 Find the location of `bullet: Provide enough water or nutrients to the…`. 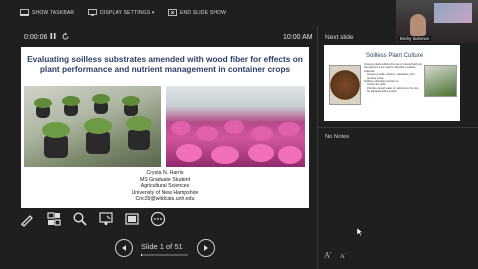

bullet: Provide enough water or nutrients to the… is located at coordinates (393, 90).